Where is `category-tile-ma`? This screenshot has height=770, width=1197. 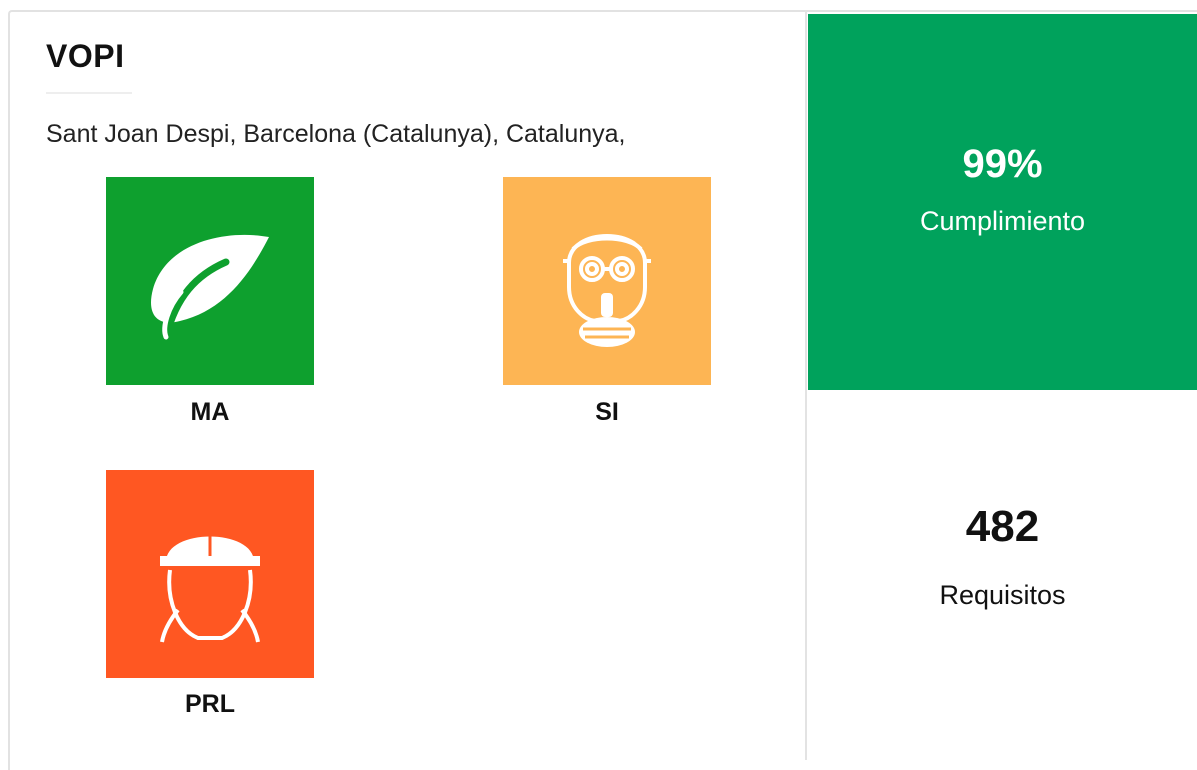
category-tile-ma is located at coordinates (210, 281).